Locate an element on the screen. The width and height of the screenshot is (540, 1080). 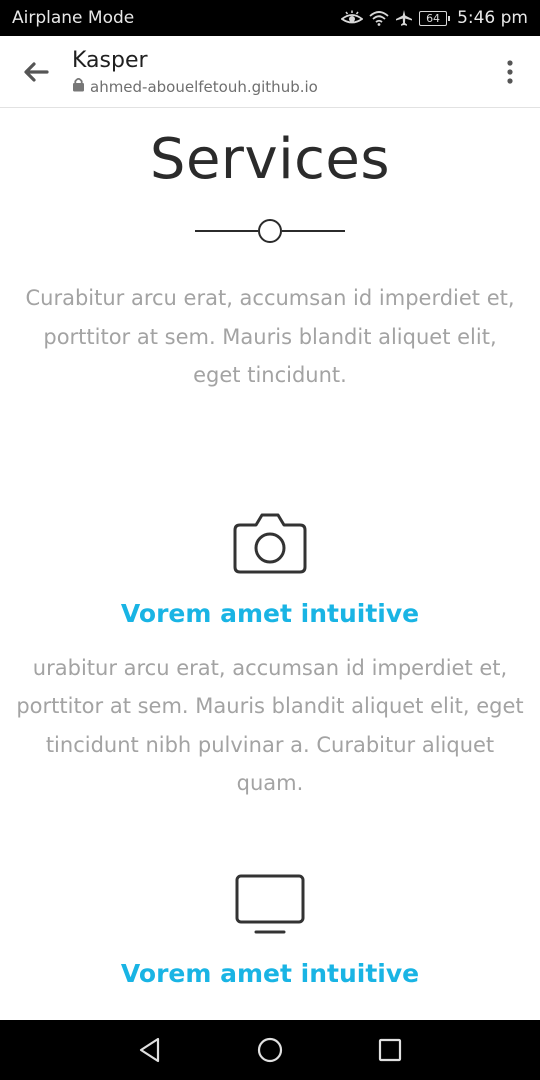
nav-back-button is located at coordinates (150, 1050).